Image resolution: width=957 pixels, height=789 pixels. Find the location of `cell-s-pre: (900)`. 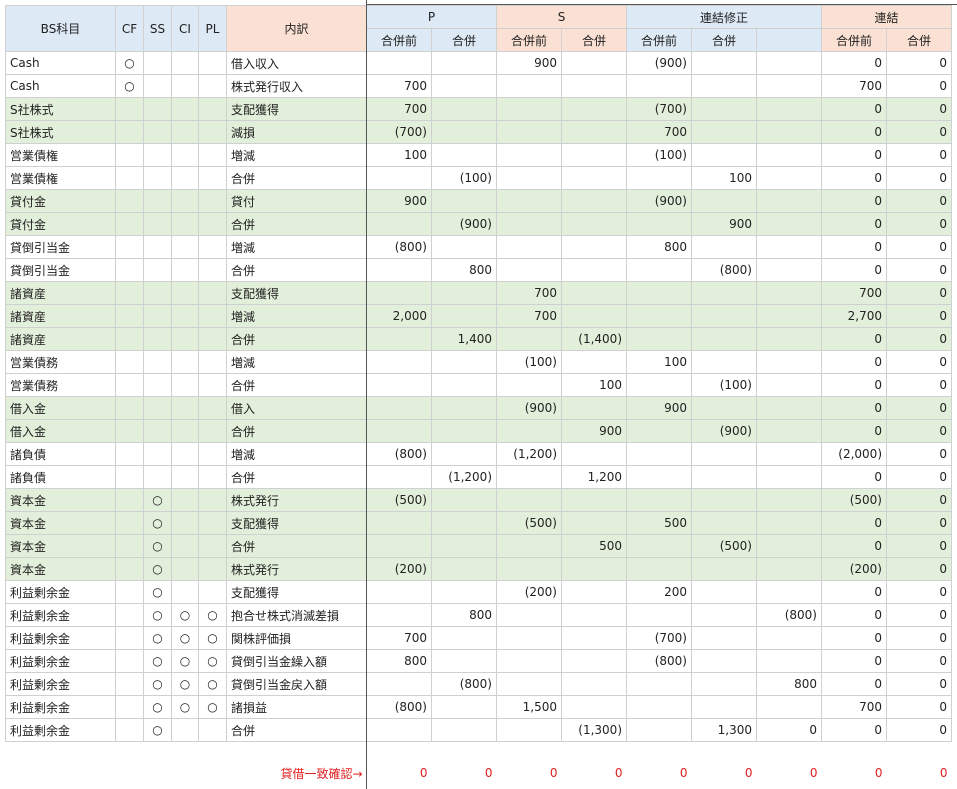

cell-s-pre: (900) is located at coordinates (529, 408).